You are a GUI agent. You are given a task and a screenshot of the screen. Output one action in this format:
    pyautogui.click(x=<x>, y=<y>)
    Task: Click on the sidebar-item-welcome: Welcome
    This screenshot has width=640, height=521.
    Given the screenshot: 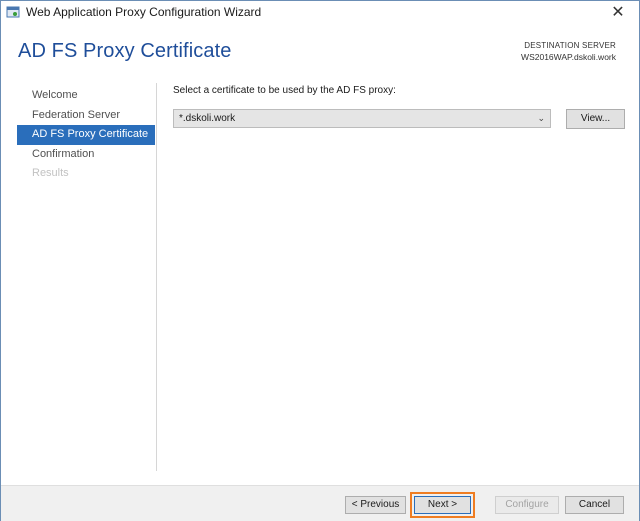 What is the action you would take?
    pyautogui.click(x=86, y=96)
    